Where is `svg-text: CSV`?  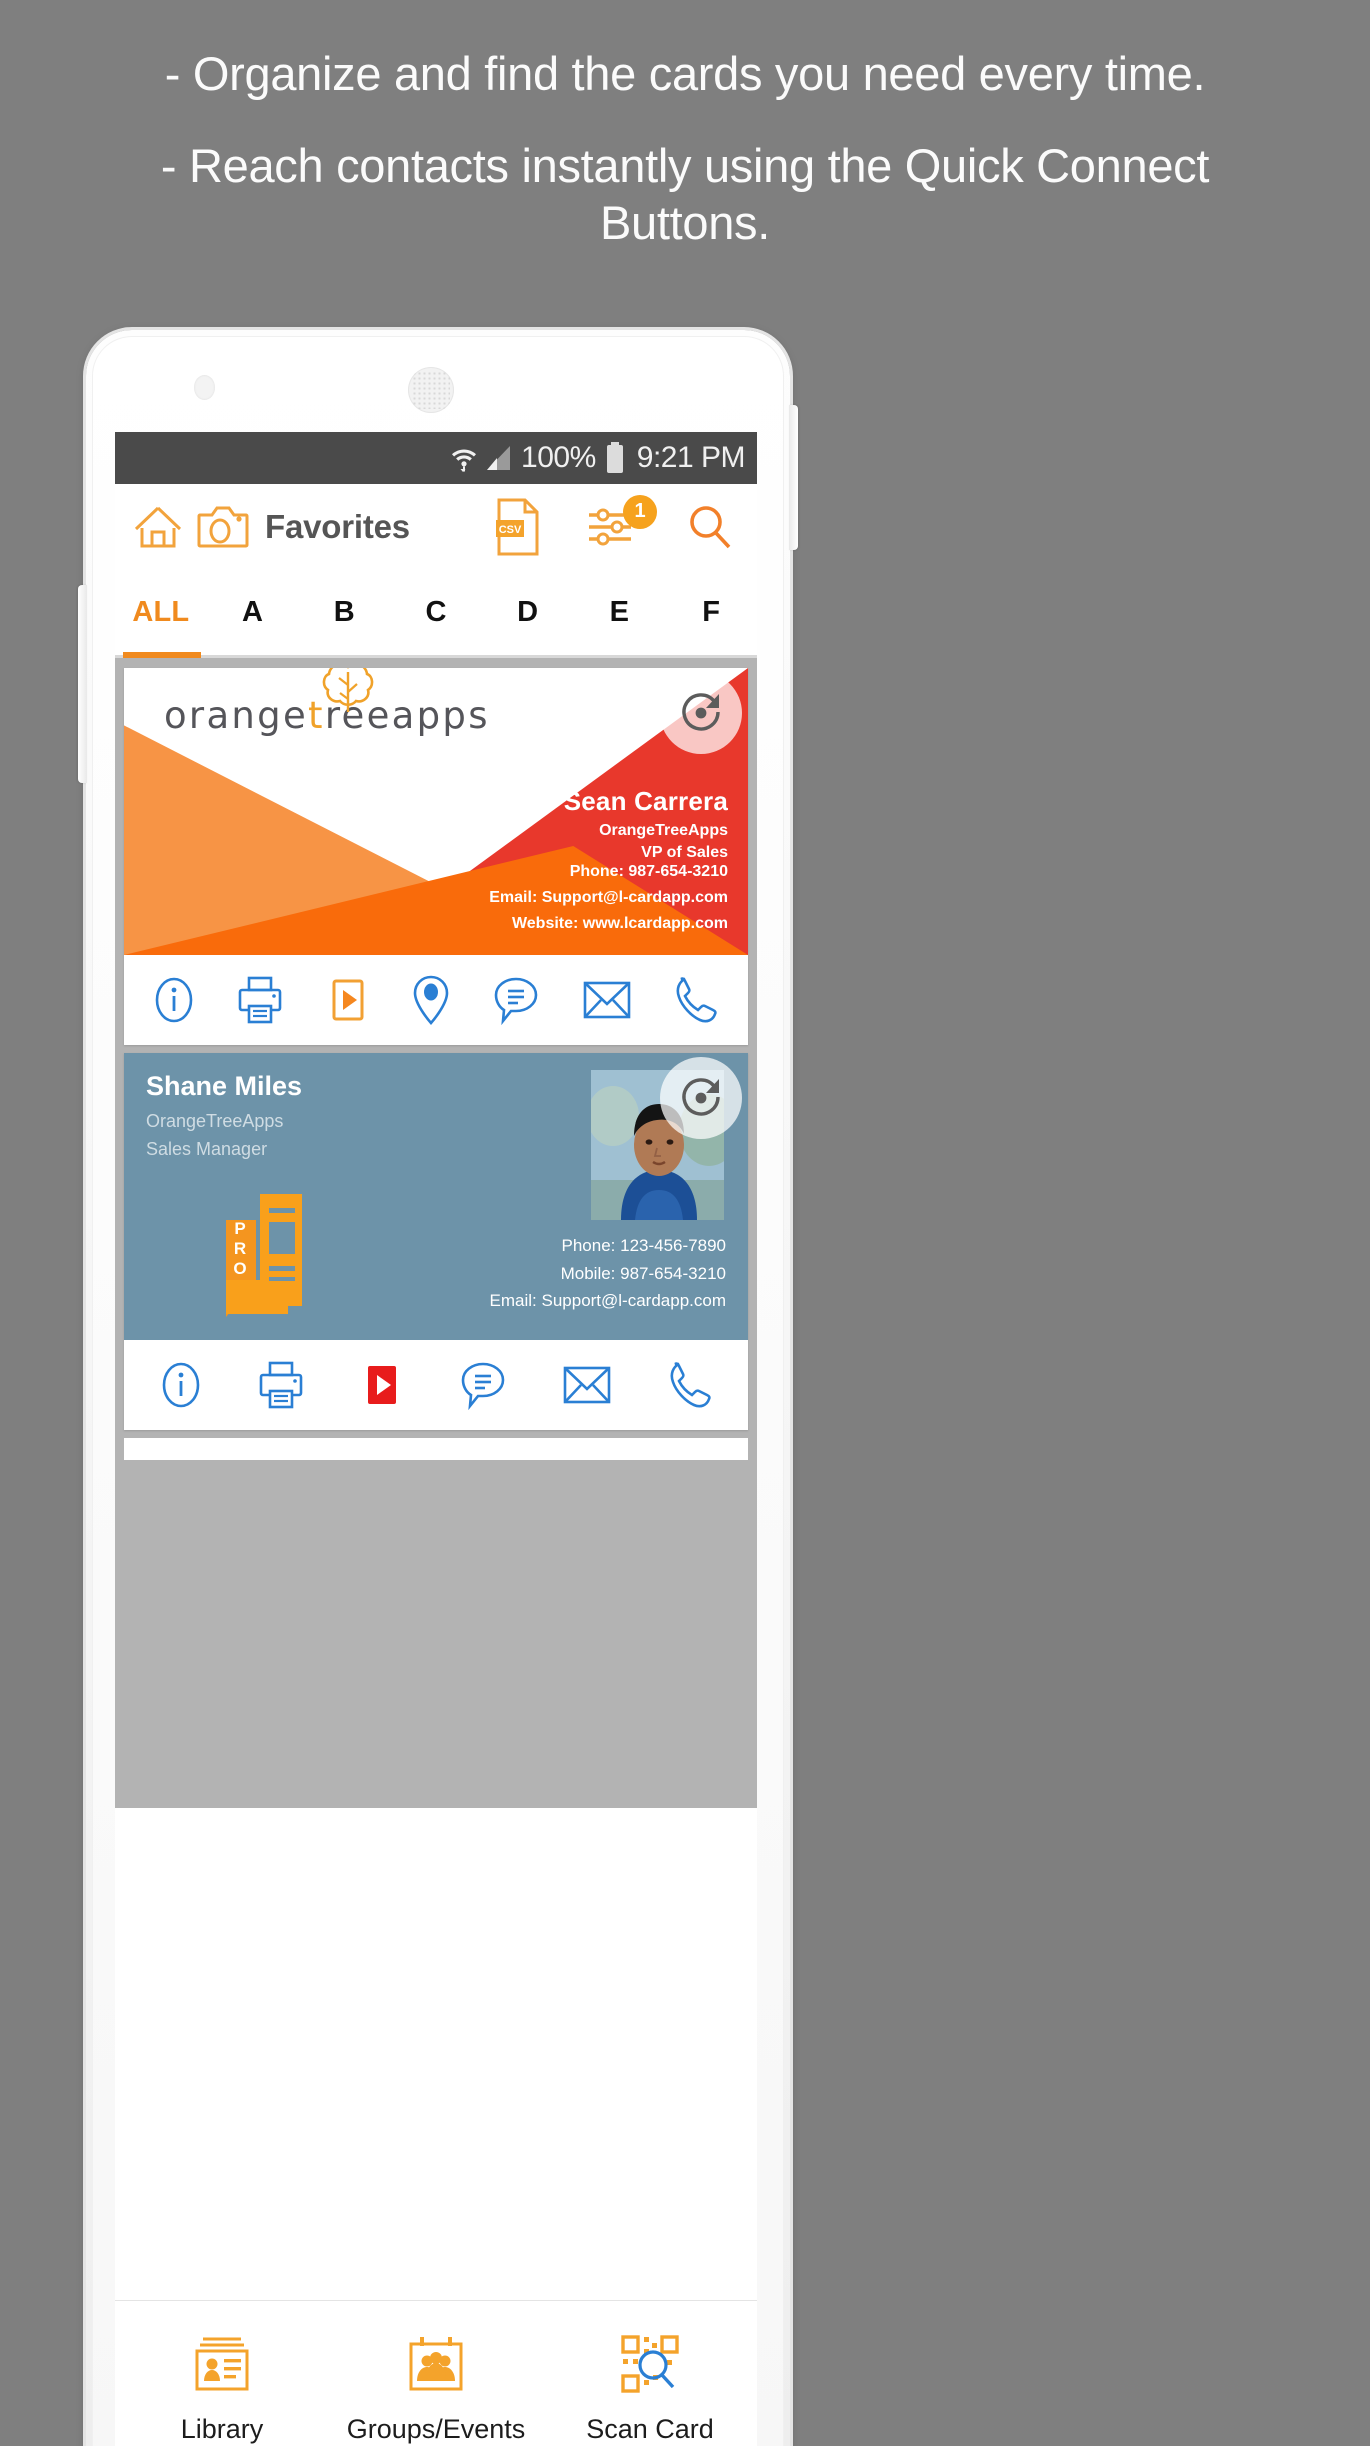
svg-text: CSV is located at coordinates (510, 530).